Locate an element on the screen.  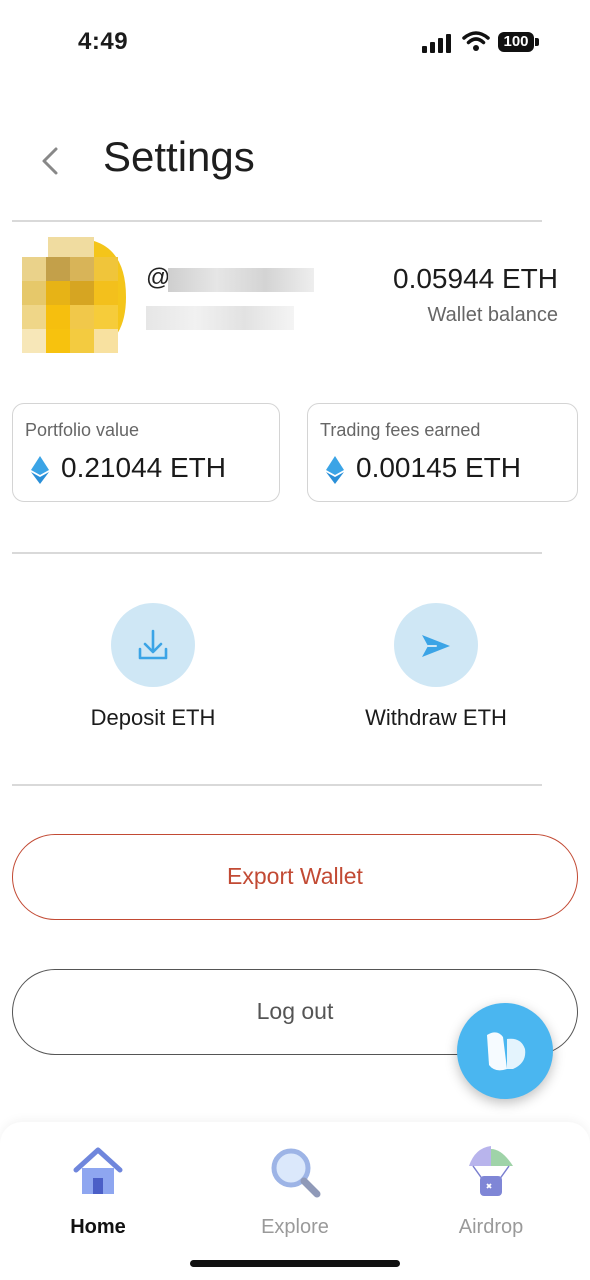
tab-airdrop: Airdrop is located at coordinates (491, 1187).